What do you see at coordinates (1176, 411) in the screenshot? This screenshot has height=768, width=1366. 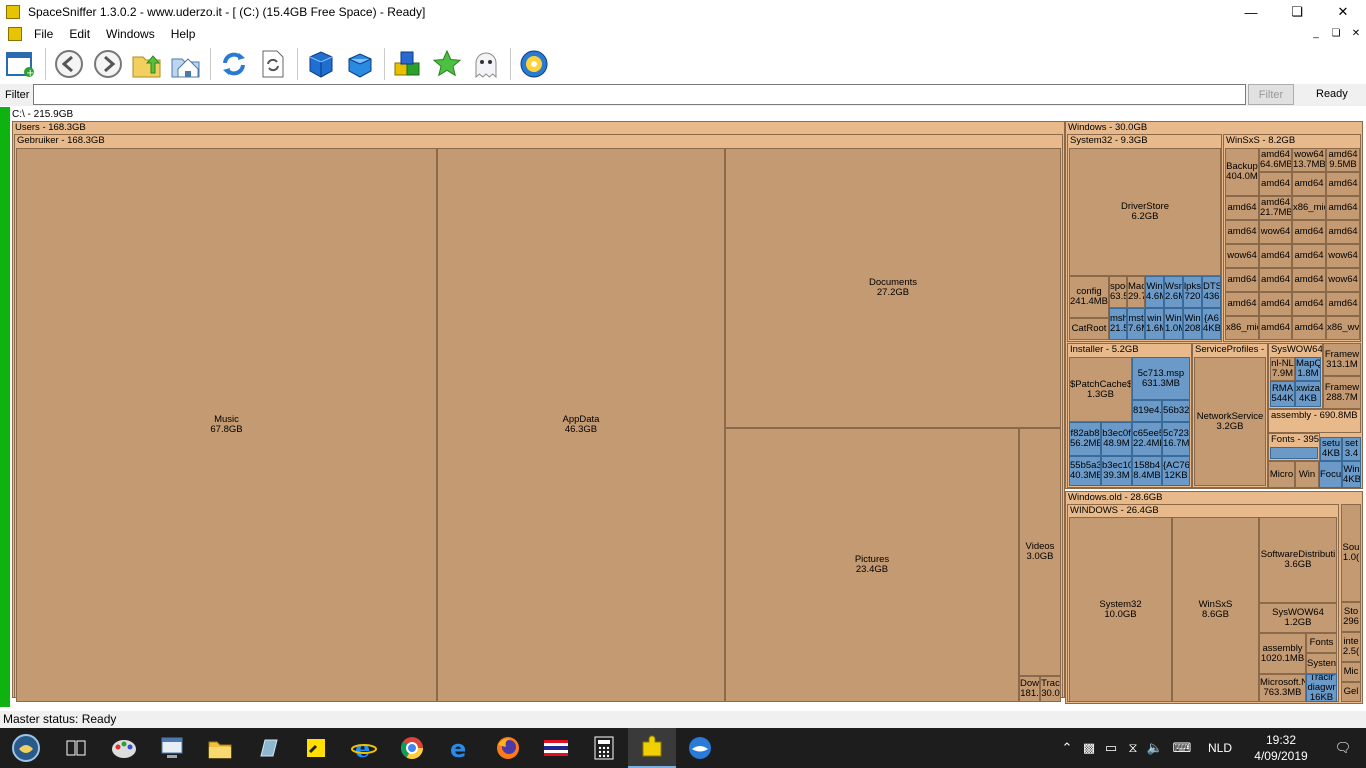 I see `treemap-block-56b32: 56b32` at bounding box center [1176, 411].